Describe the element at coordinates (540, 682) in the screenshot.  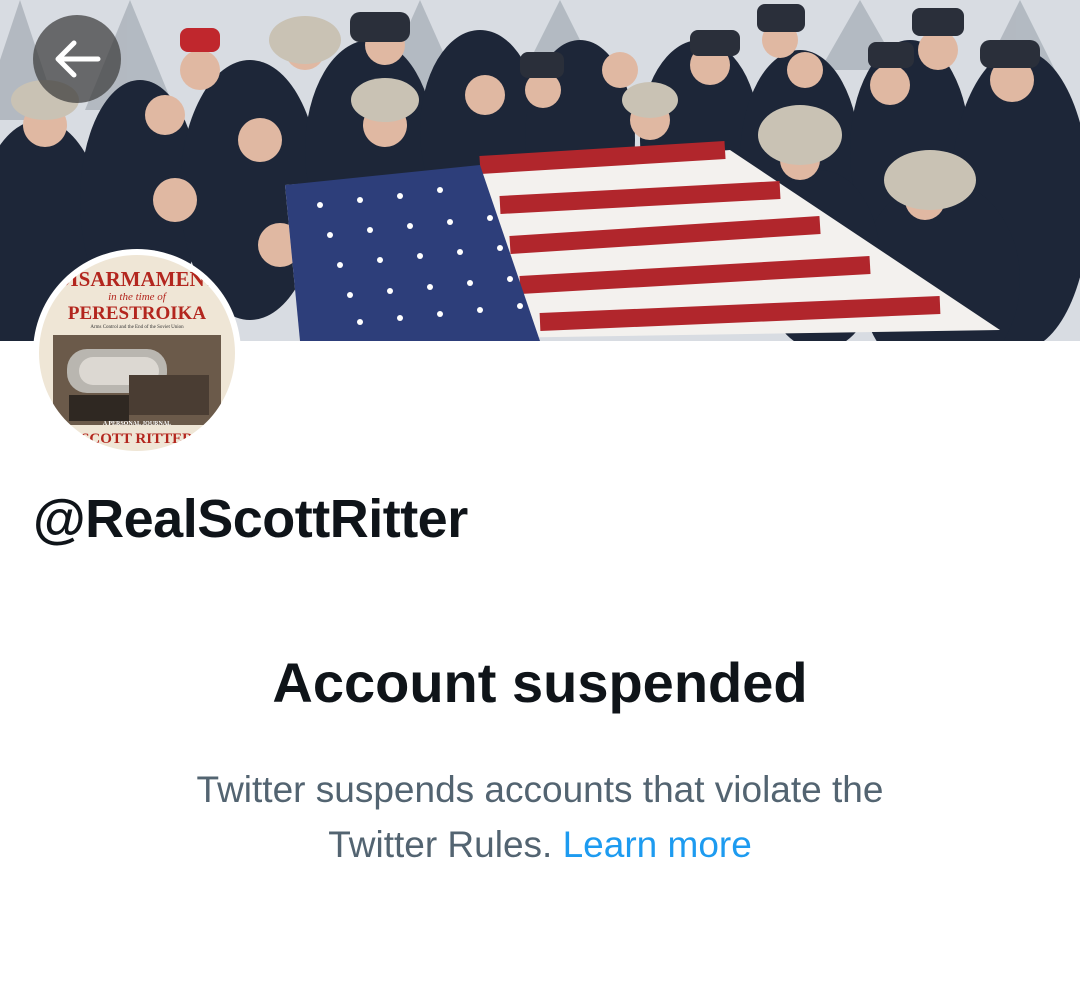
I see `suspension-title: Account suspended` at that location.